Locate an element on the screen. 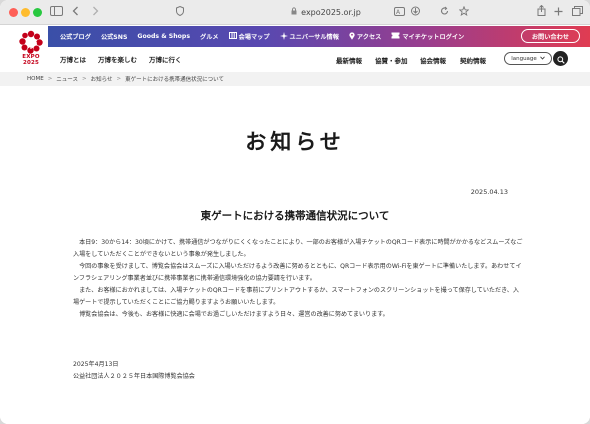  topbar-sns-link: 公式SNS is located at coordinates (114, 36).